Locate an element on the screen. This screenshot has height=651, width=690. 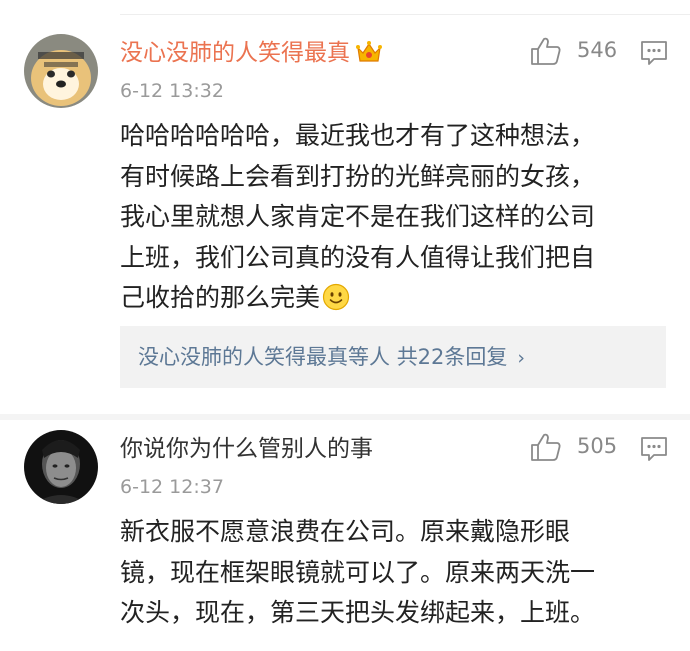
like-count: 546 is located at coordinates (597, 50).